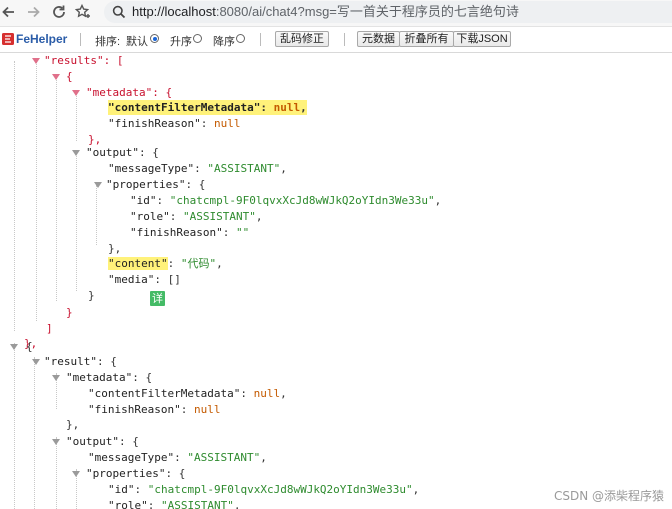  I want to click on sort-asc-label: 升序, so click(181, 42).